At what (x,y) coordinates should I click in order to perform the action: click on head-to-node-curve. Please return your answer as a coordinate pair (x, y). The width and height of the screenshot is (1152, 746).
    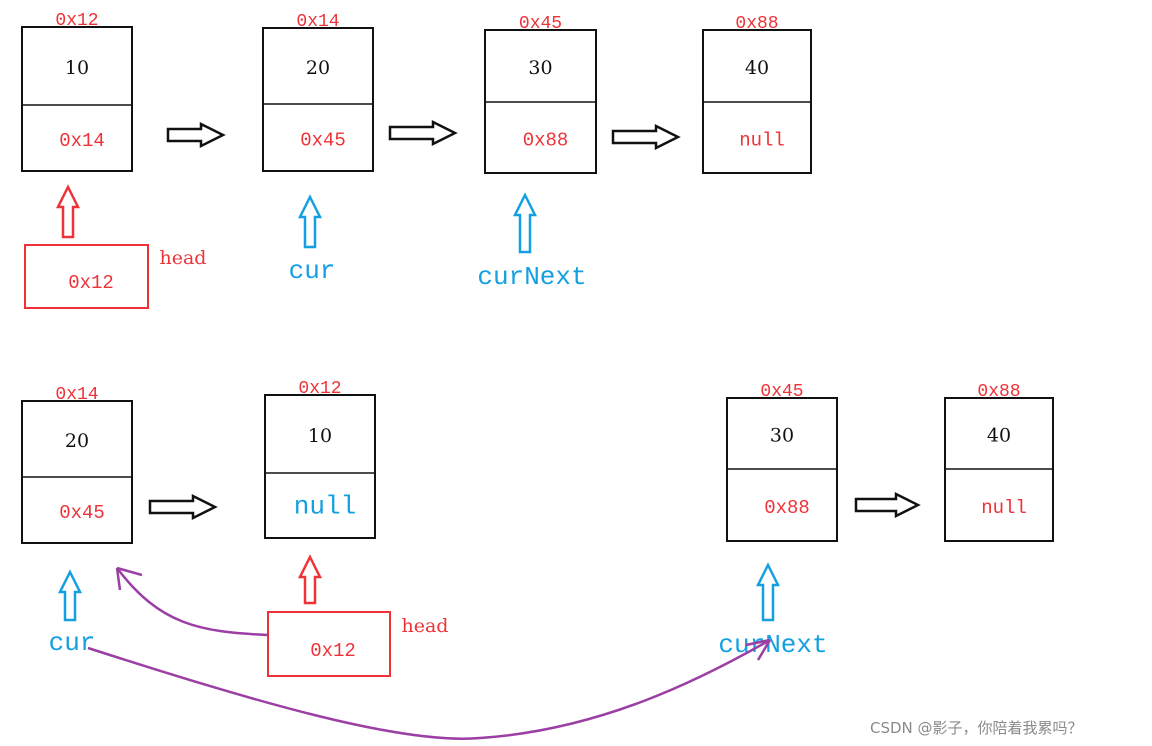
    Looking at the image, I should click on (192, 602).